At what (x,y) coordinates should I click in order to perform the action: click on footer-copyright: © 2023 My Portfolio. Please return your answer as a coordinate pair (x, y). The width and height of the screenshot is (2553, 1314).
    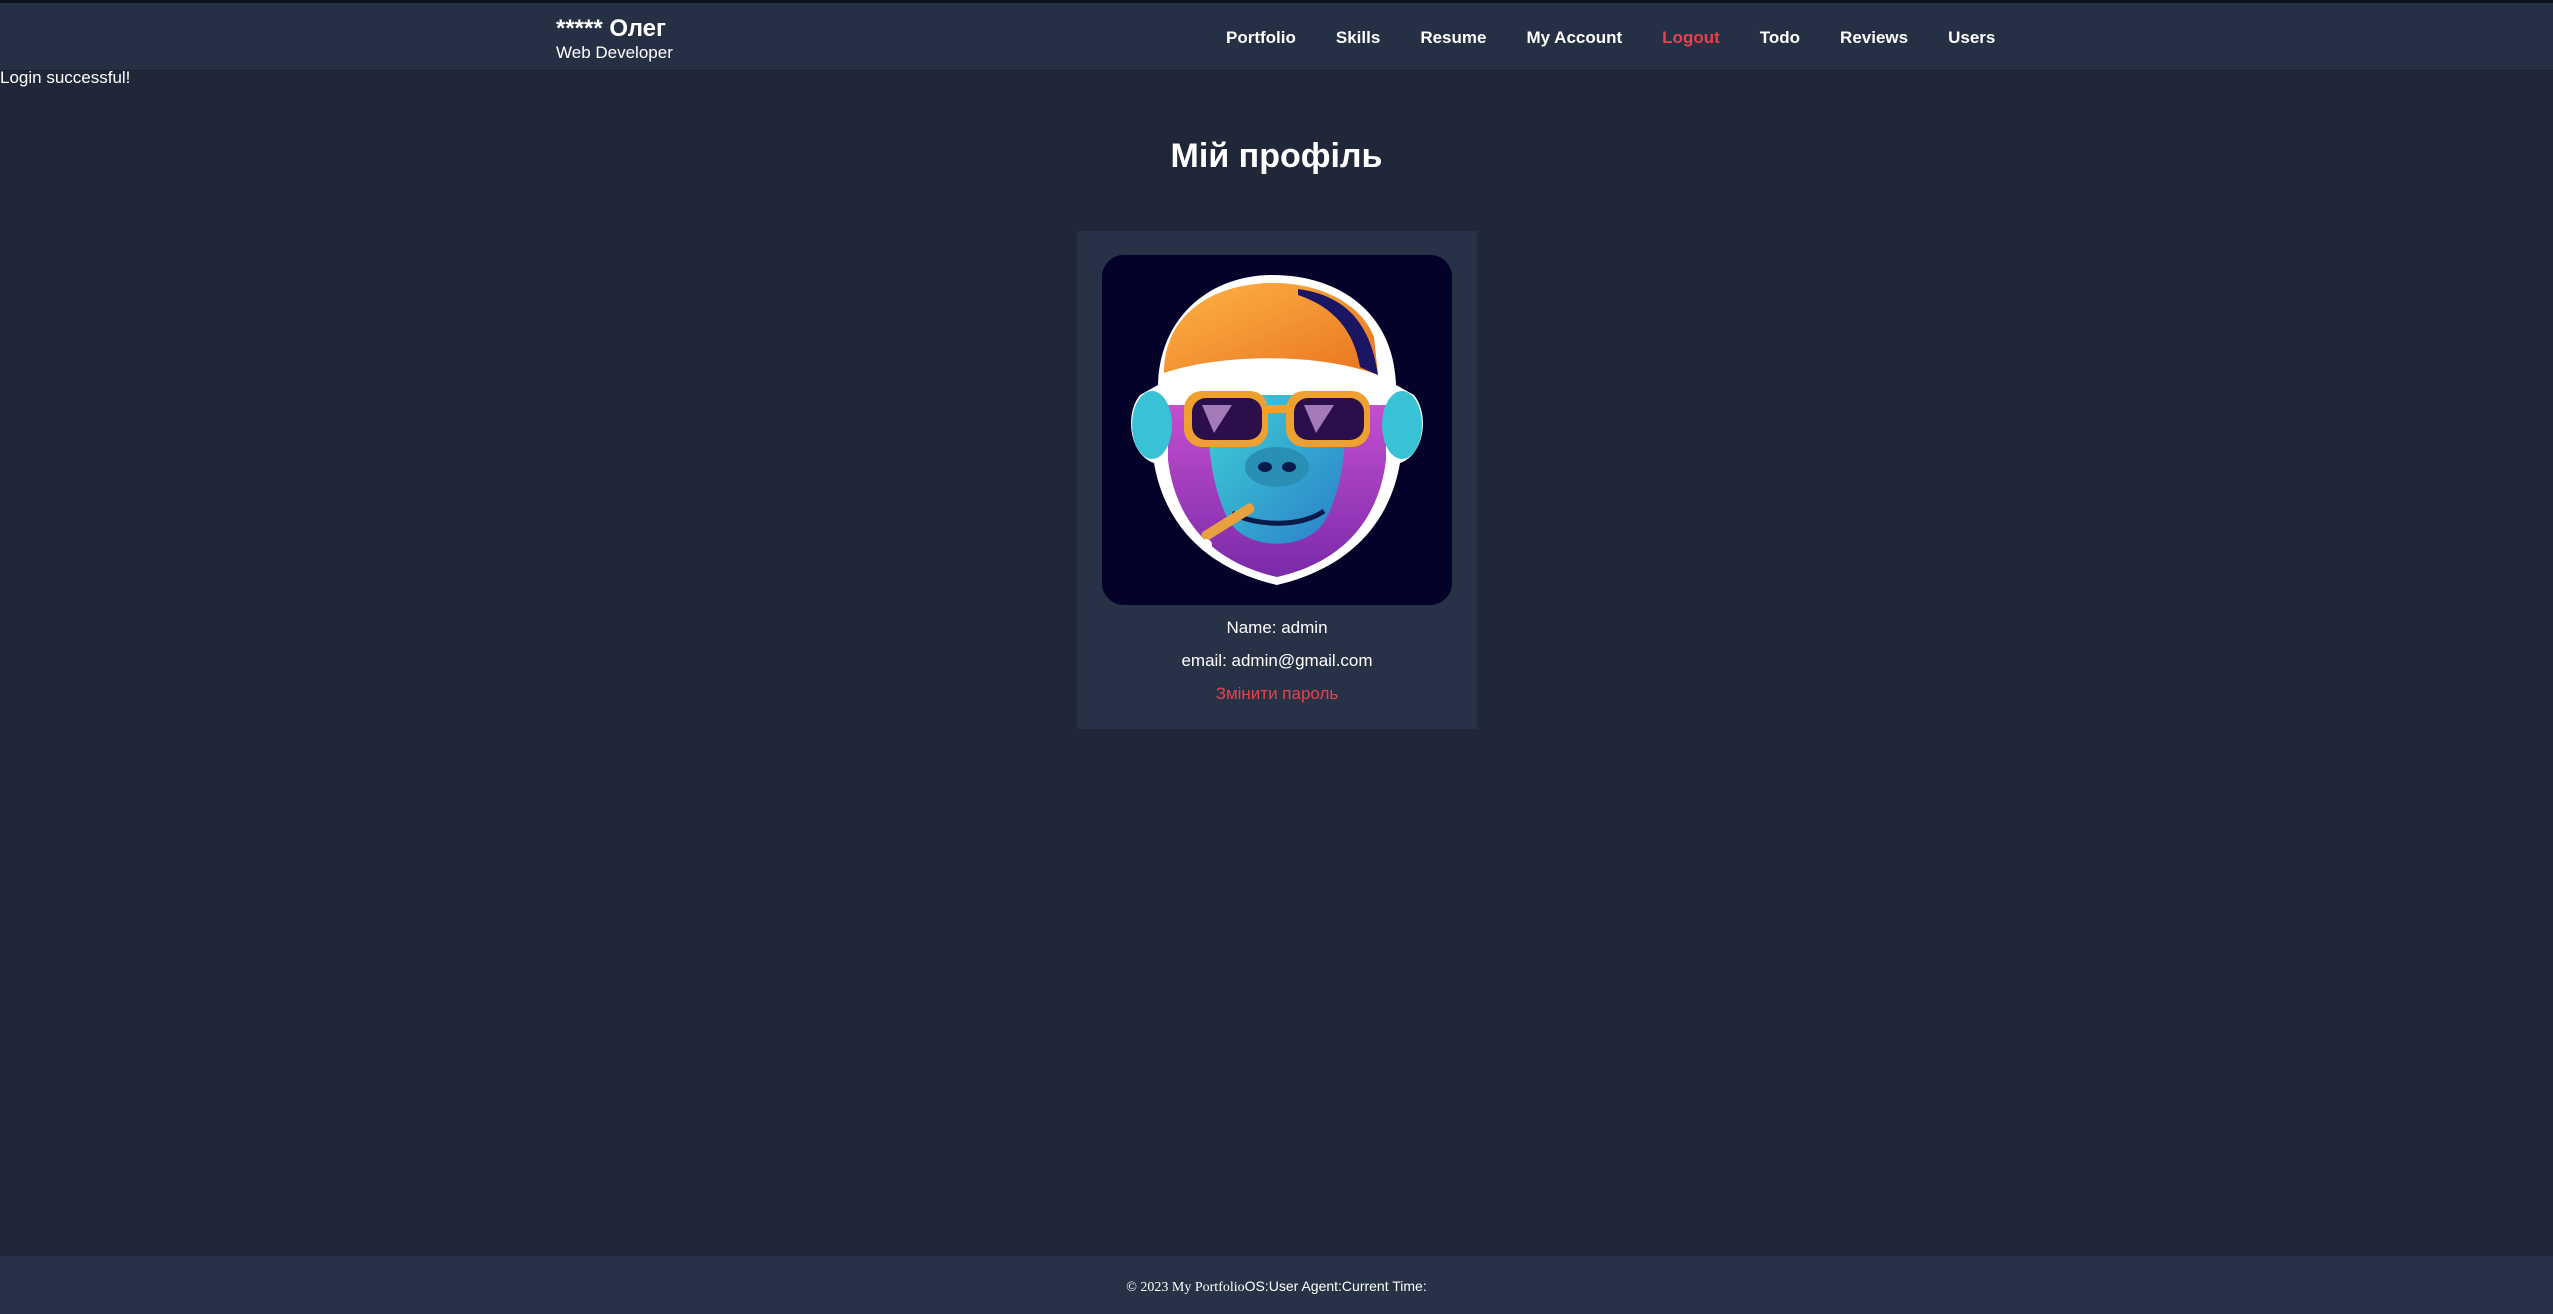
    Looking at the image, I should click on (1185, 1287).